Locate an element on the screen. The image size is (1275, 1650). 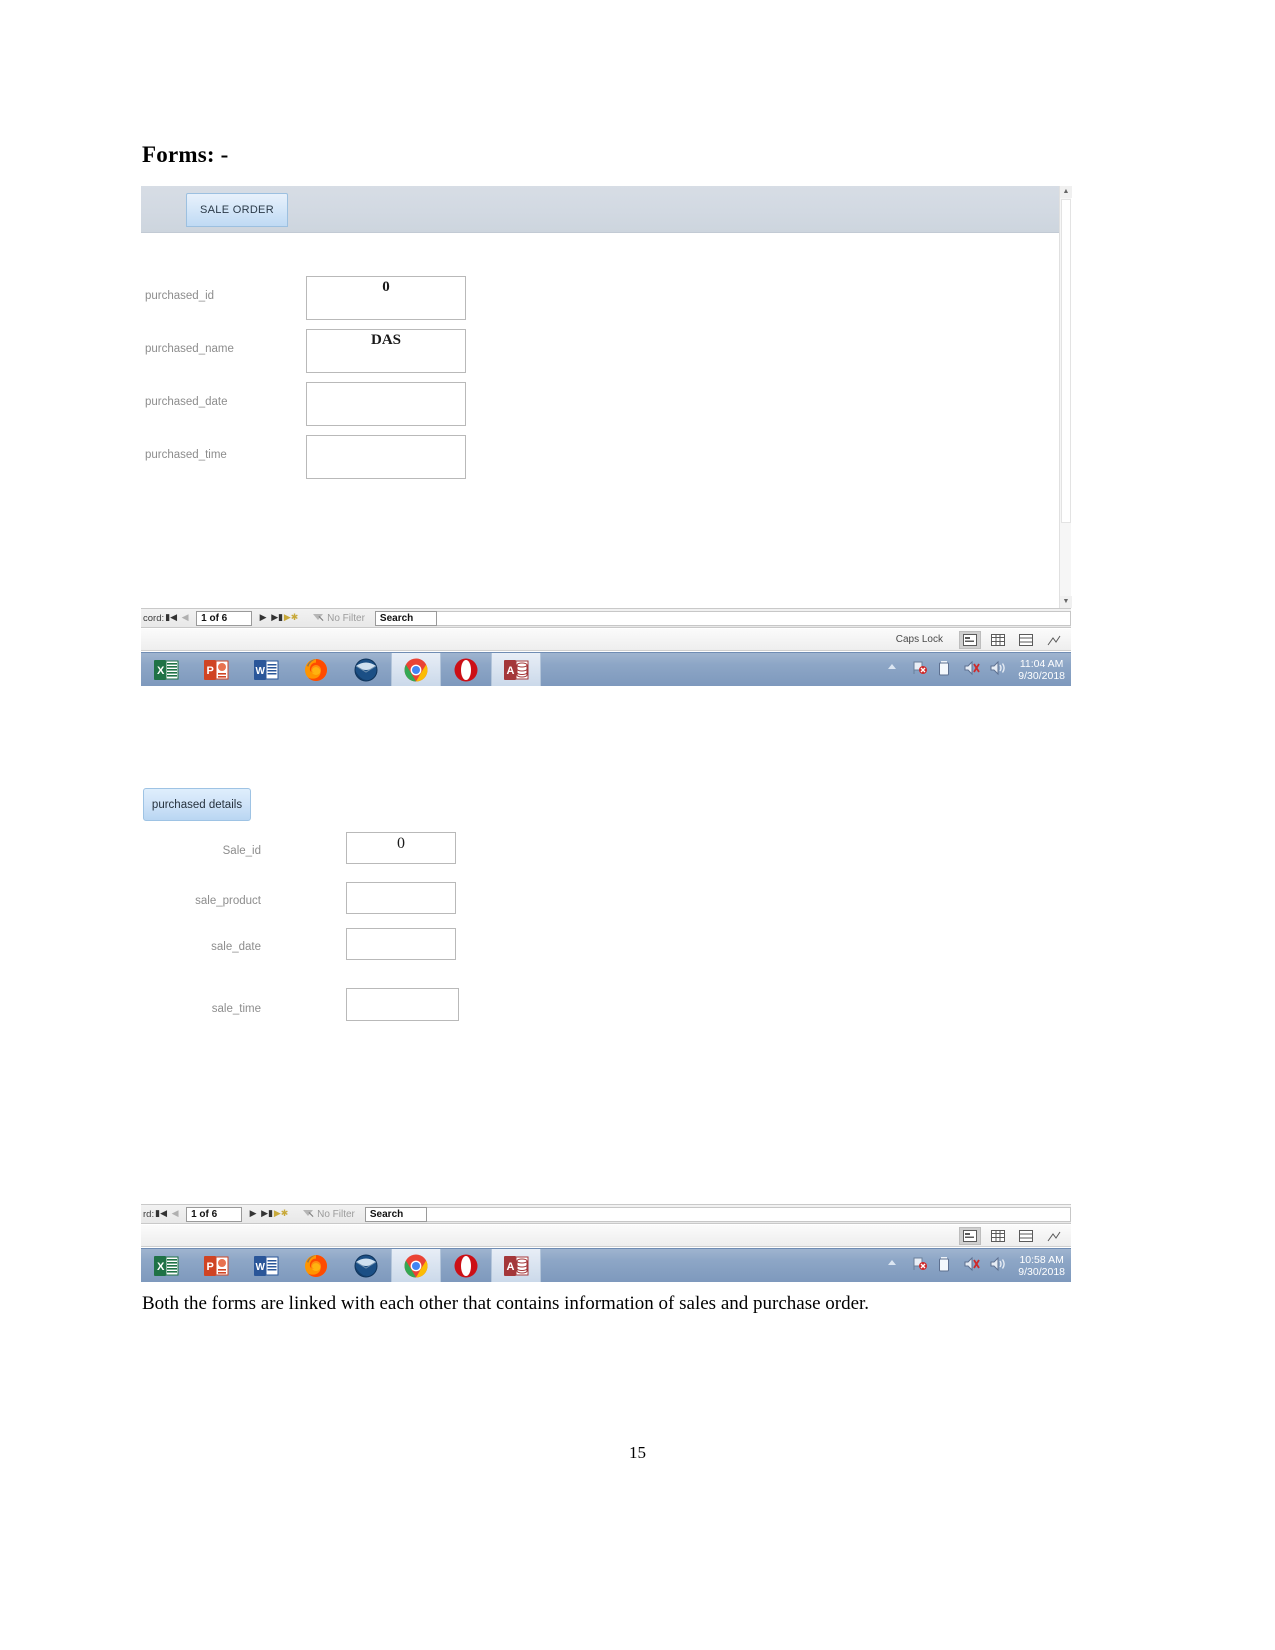
windows-taskbar-2: X P W A 10:58 AM 9/30/2018 is located at coordinates (606, 1265).